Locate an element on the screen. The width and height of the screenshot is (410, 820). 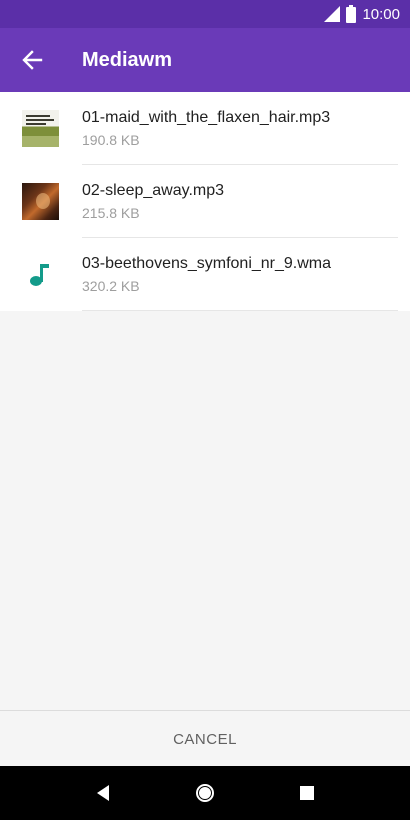
music-note-icon is located at coordinates (39, 275).